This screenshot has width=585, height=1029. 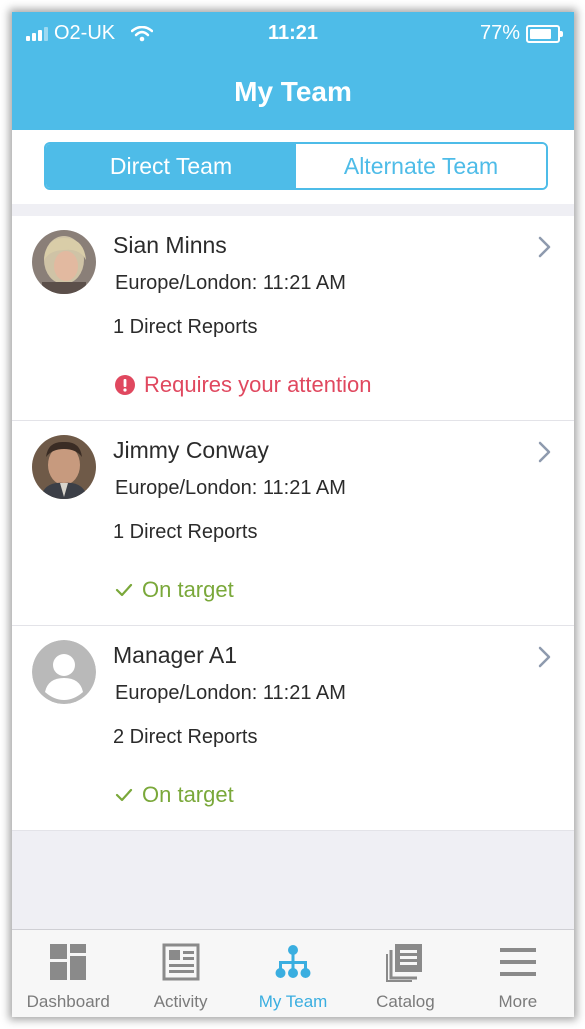 I want to click on tab-catalog: Catalog, so click(x=405, y=973).